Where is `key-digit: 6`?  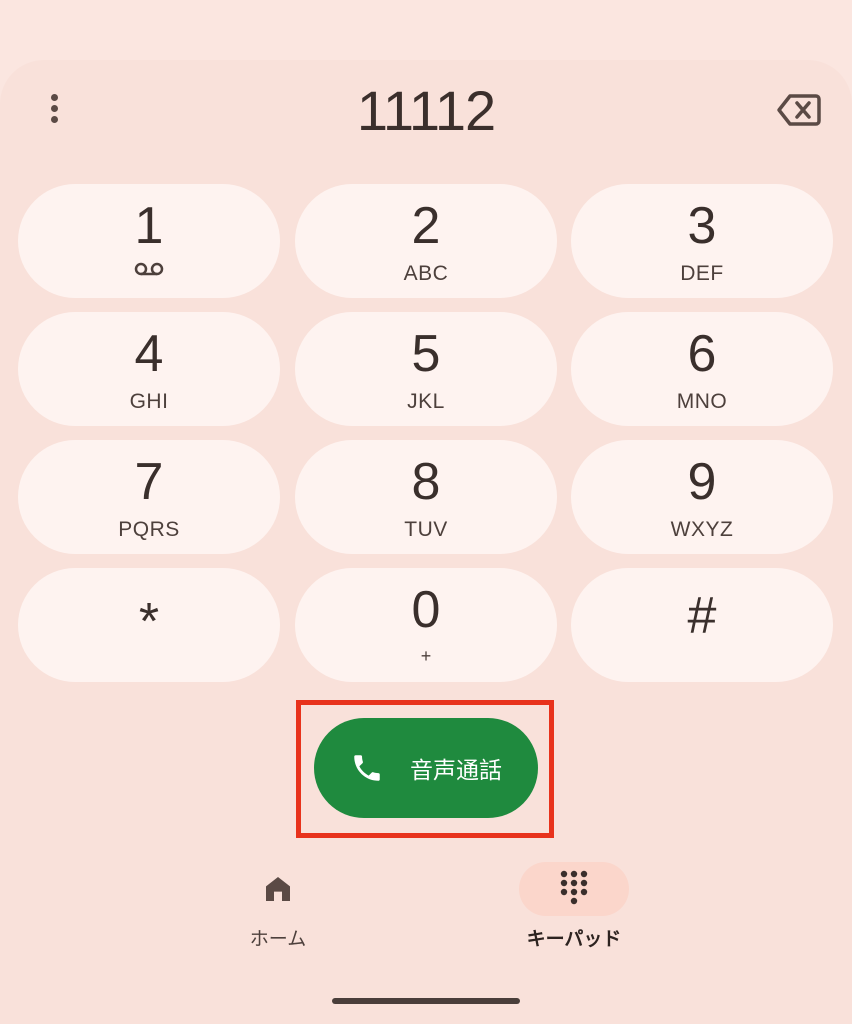 key-digit: 6 is located at coordinates (702, 354).